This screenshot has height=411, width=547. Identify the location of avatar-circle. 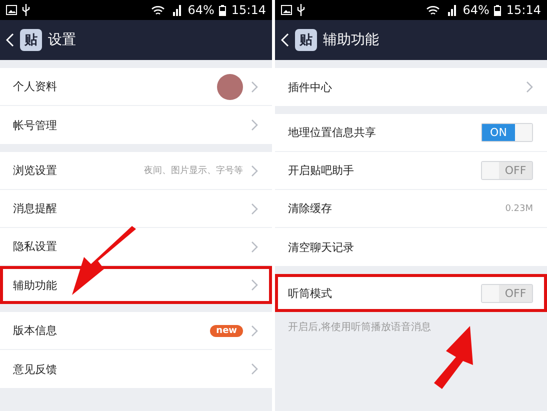
(230, 87).